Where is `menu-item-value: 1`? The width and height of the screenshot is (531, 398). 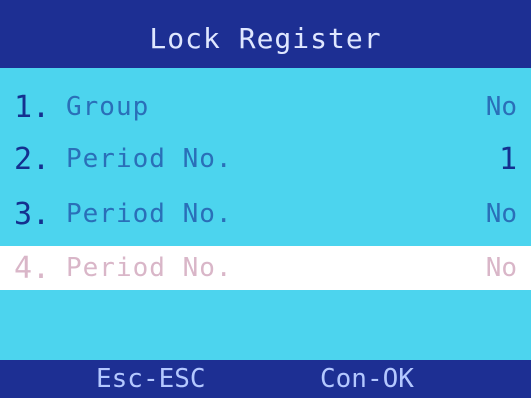 menu-item-value: 1 is located at coordinates (507, 159).